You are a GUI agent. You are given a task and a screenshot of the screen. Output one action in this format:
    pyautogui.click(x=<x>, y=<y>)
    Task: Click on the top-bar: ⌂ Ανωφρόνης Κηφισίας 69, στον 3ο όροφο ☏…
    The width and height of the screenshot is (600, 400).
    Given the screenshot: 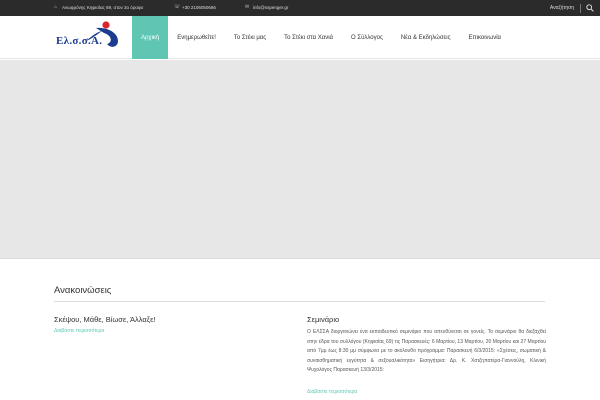 What is the action you would take?
    pyautogui.click(x=300, y=8)
    